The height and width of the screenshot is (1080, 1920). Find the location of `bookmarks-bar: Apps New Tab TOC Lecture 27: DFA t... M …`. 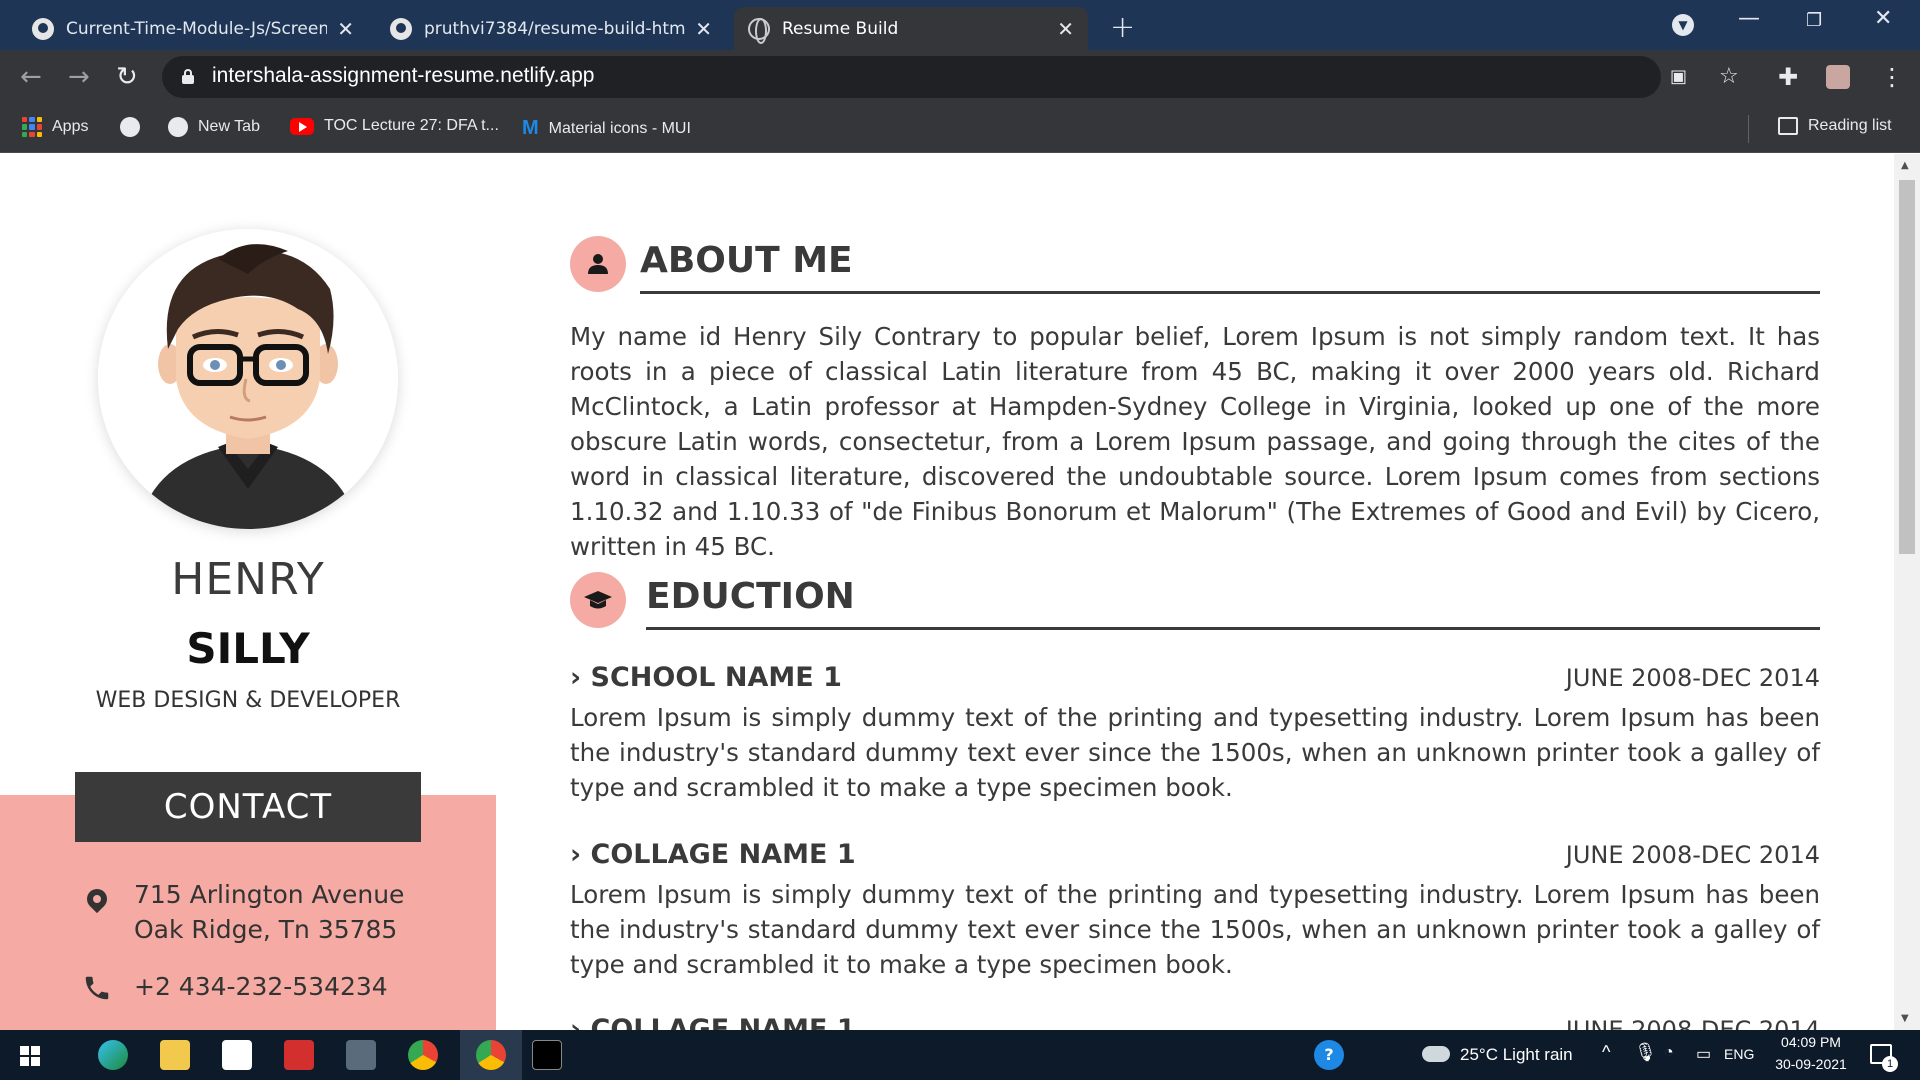

bookmarks-bar: Apps New Tab TOC Lecture 27: DFA t... M … is located at coordinates (960, 129).